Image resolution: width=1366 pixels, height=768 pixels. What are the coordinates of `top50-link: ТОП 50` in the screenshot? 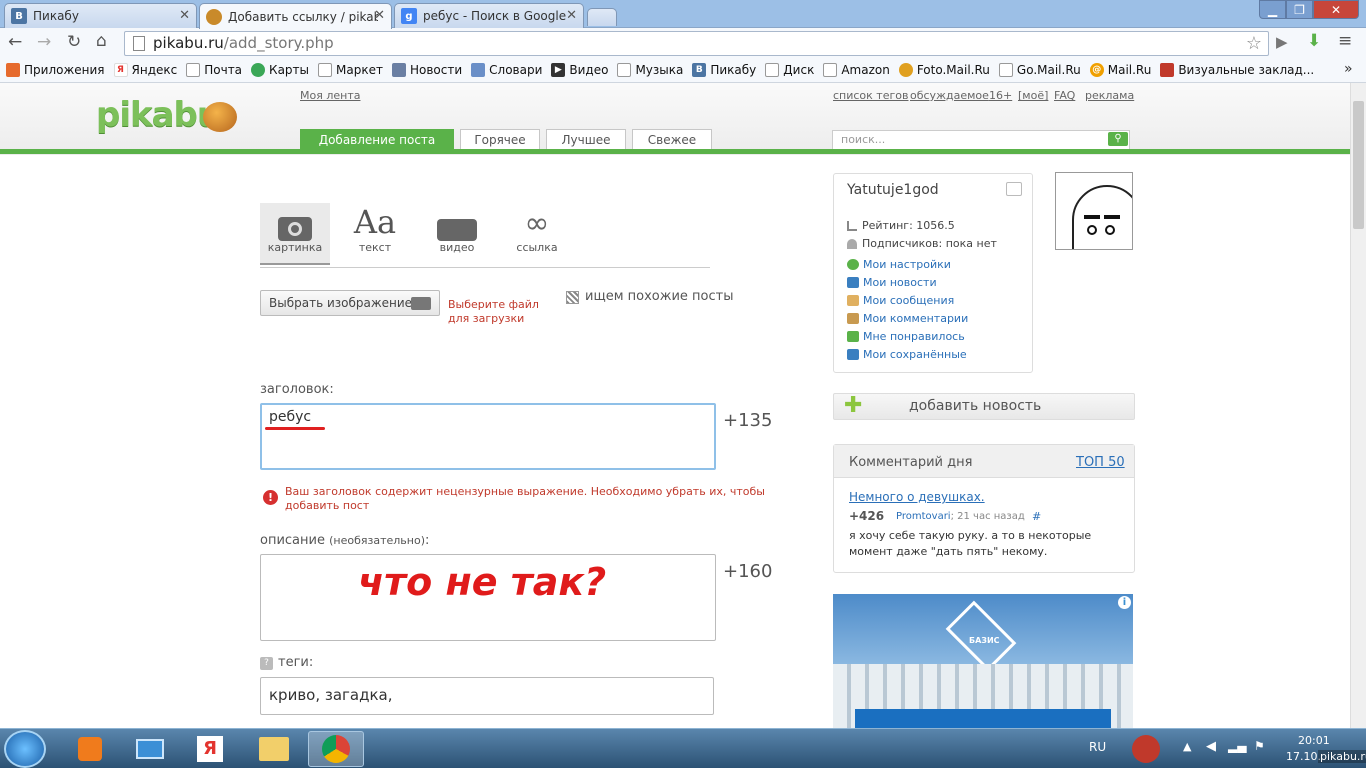 It's located at (1100, 462).